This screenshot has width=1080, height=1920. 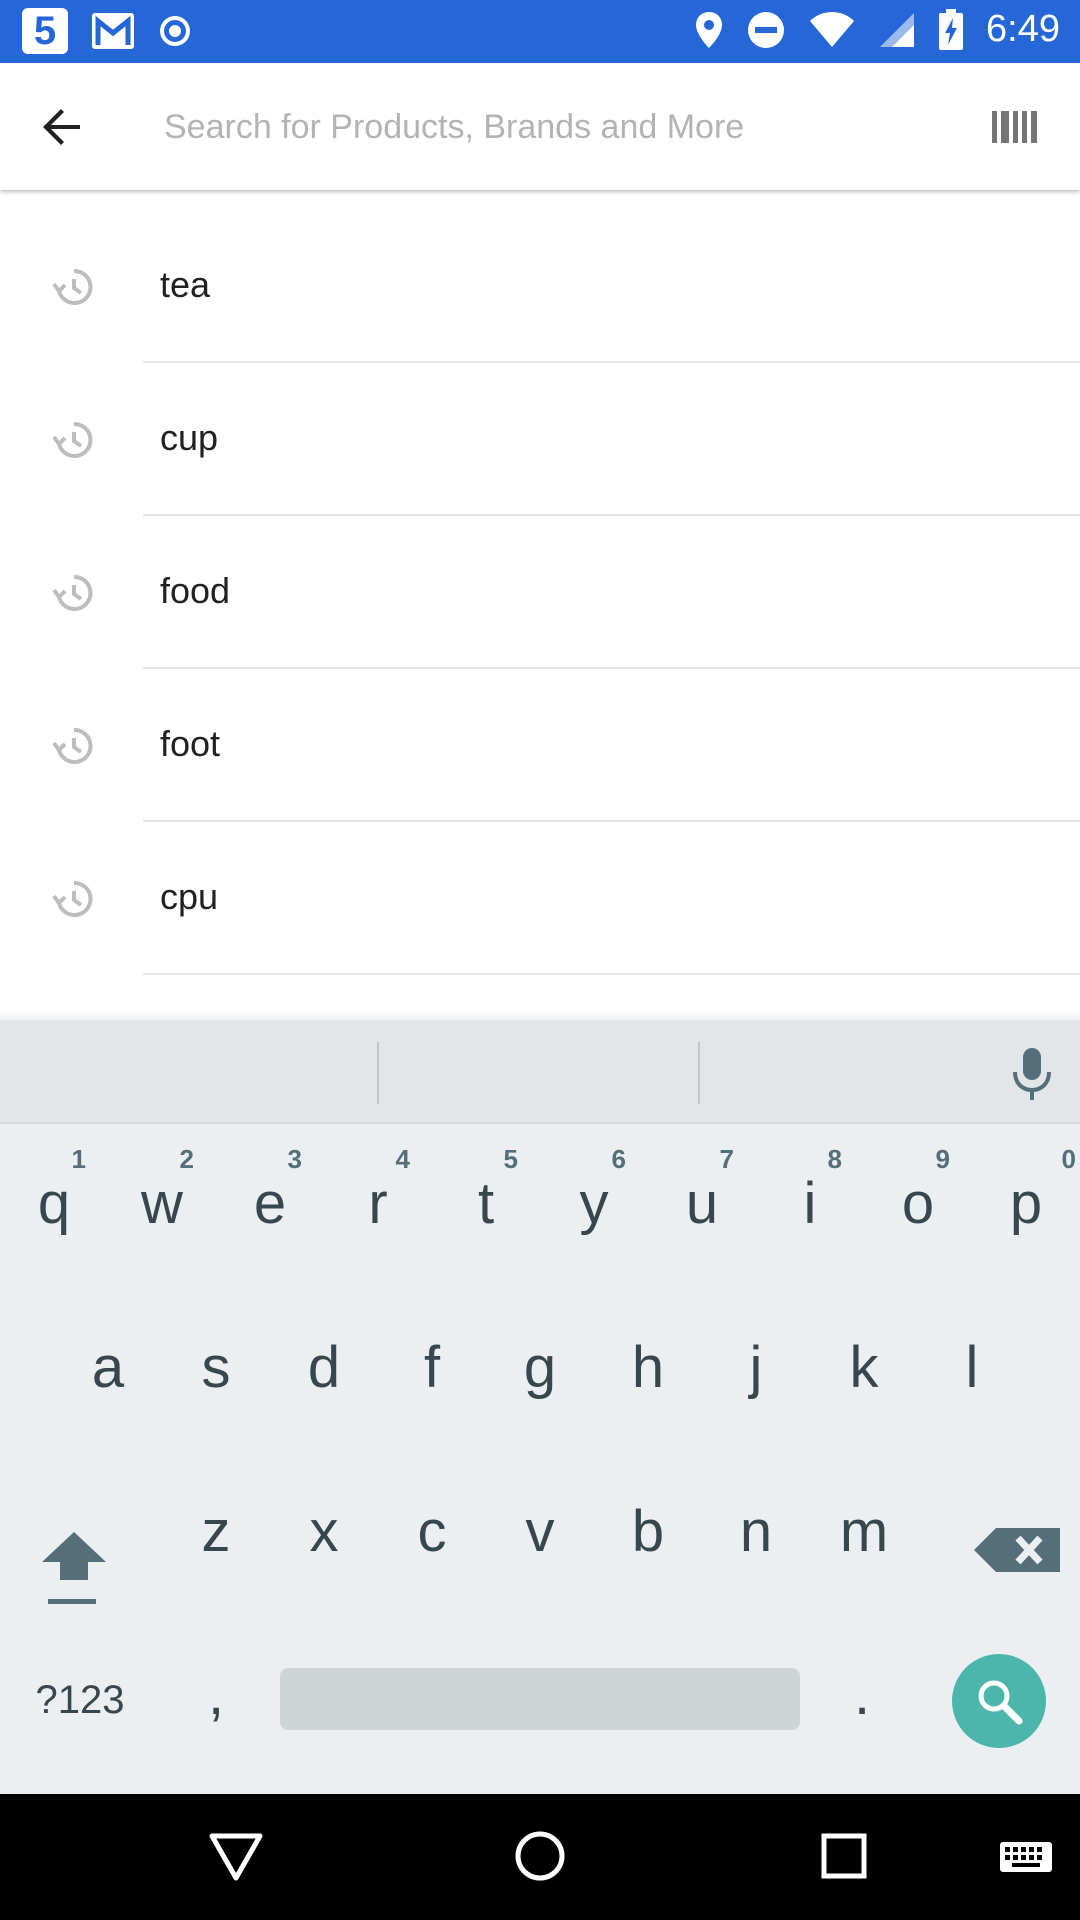 I want to click on key-n: n, so click(x=756, y=1529).